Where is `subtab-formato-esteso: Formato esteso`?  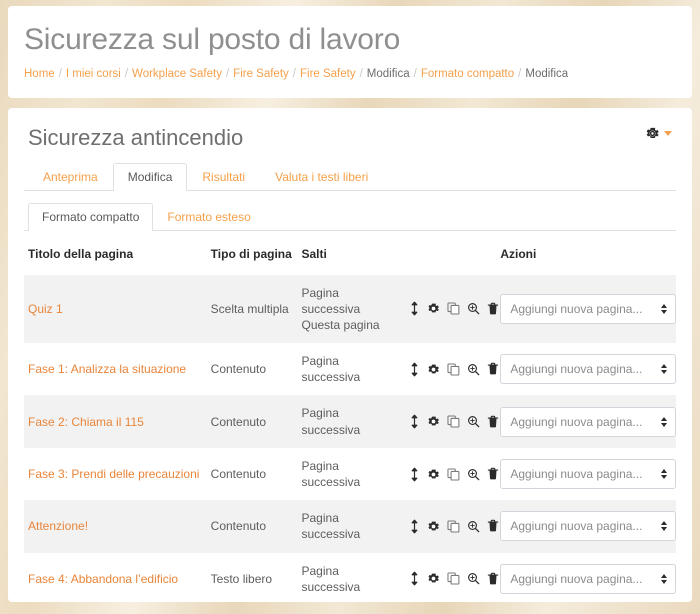 subtab-formato-esteso: Formato esteso is located at coordinates (208, 216).